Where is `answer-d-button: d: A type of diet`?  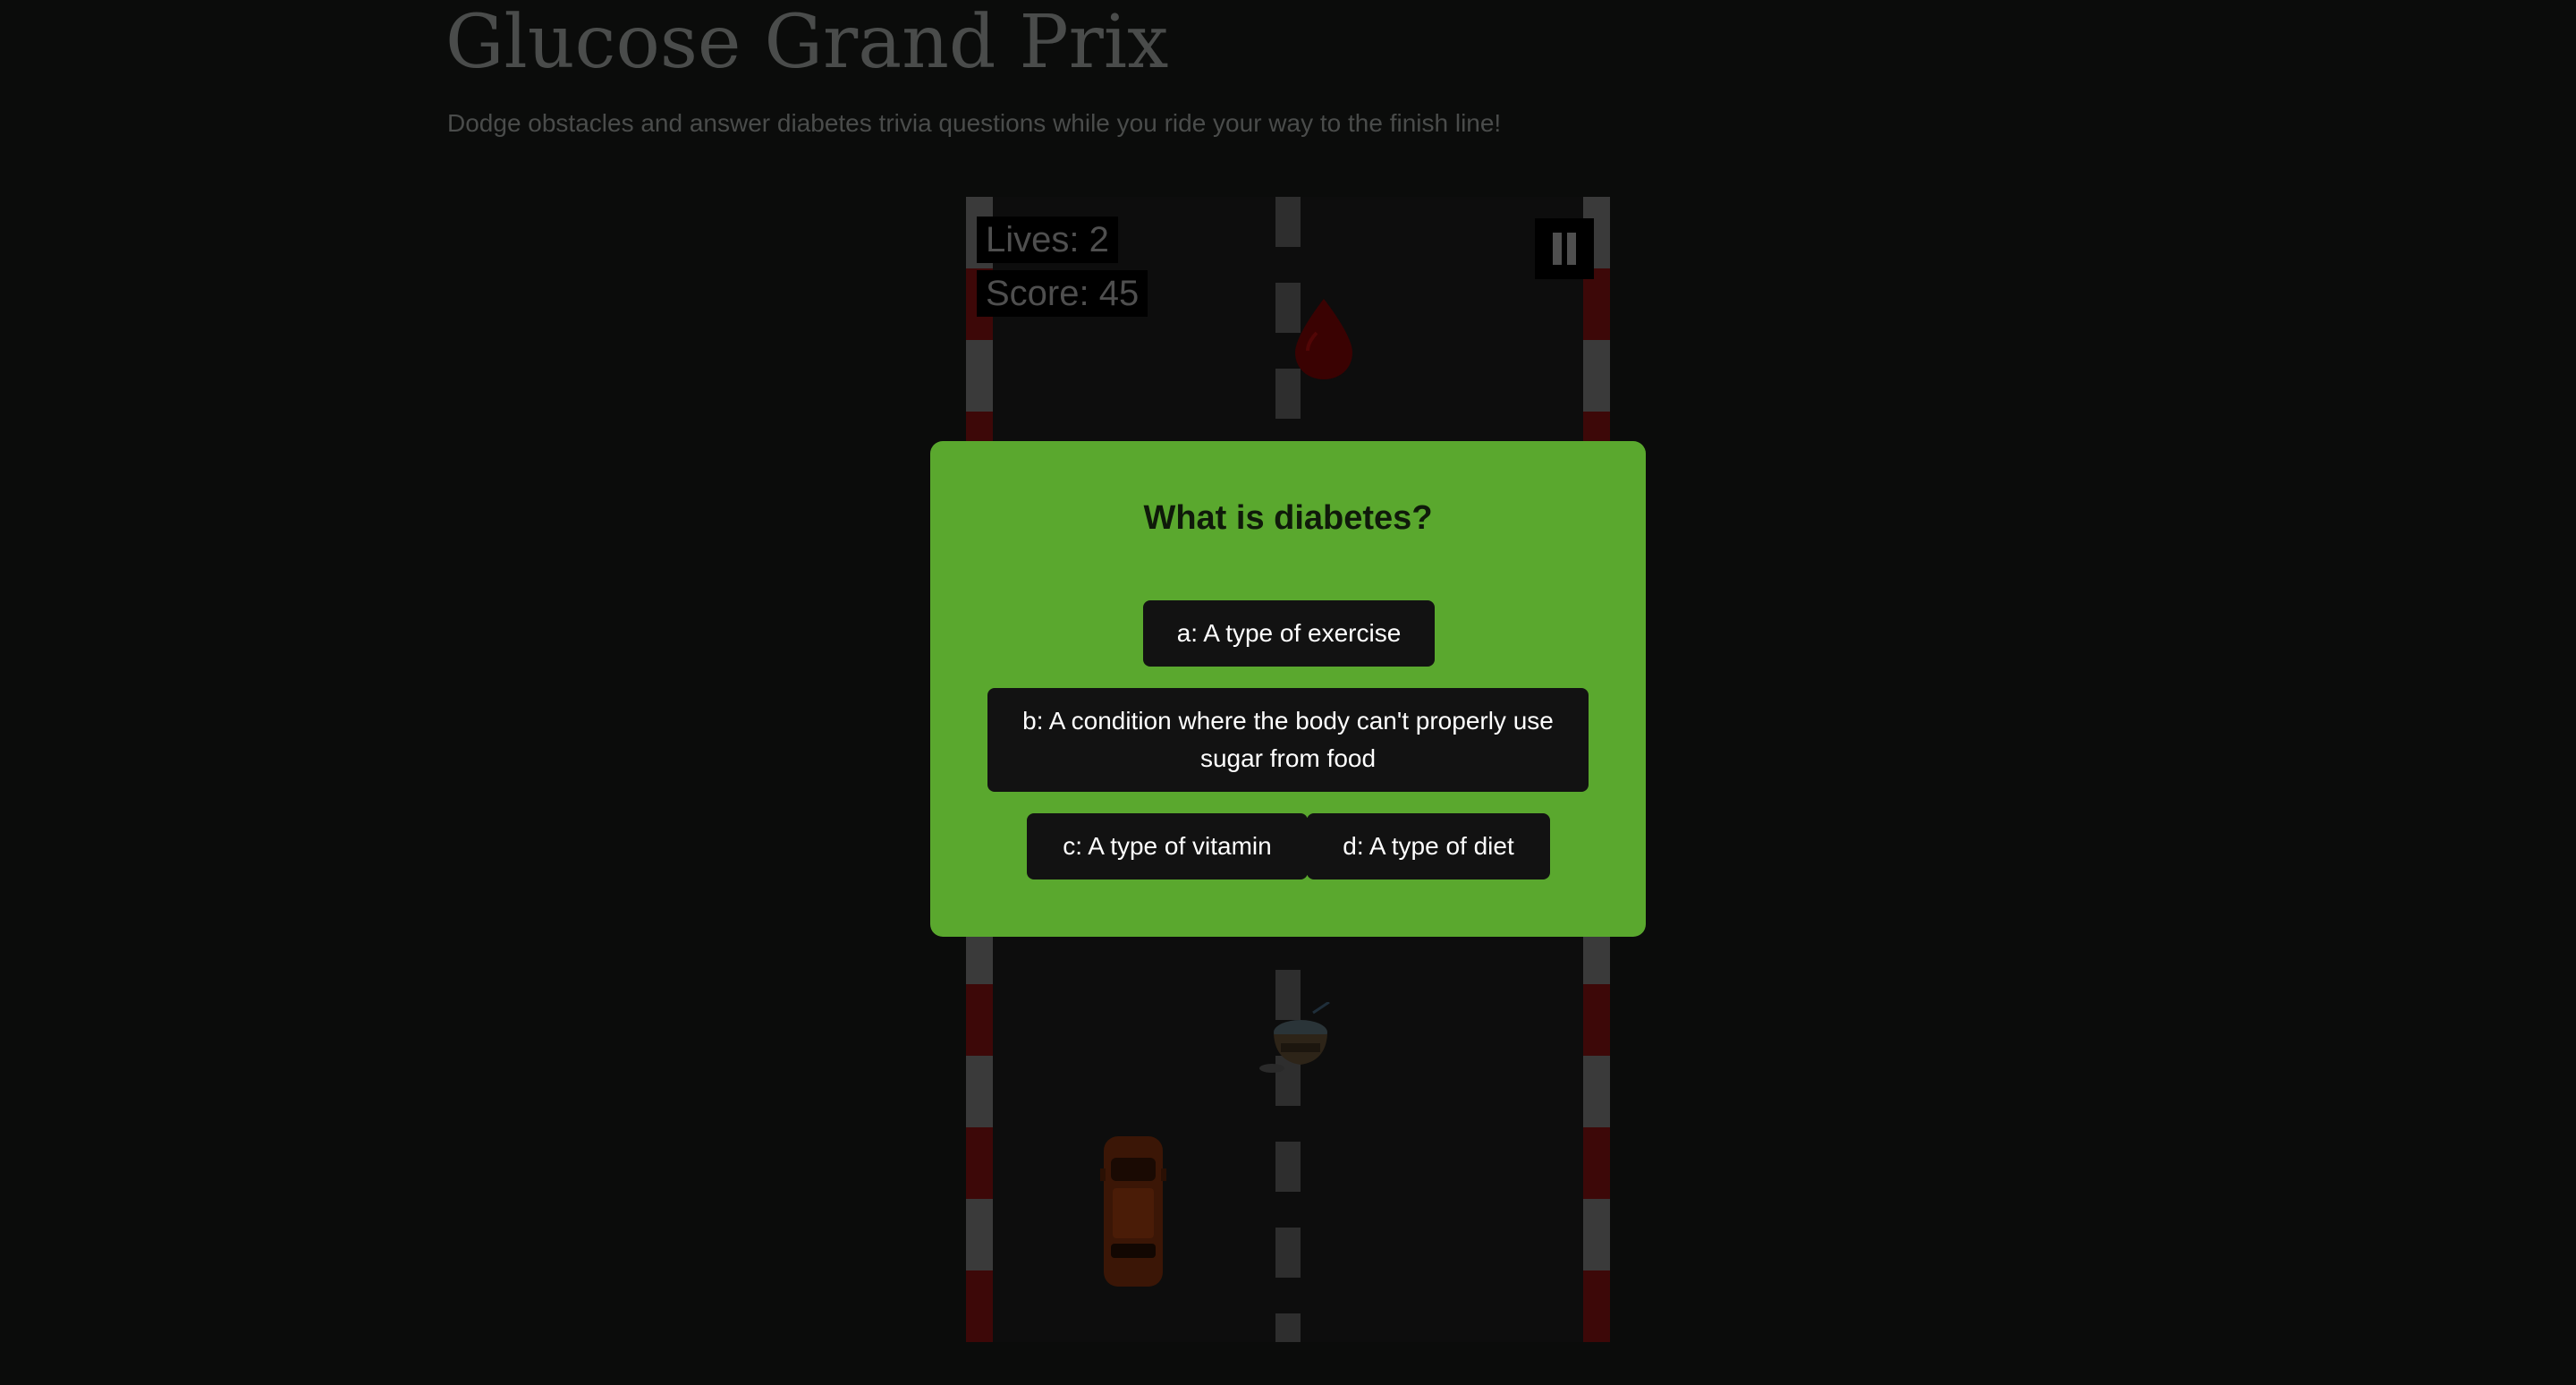 answer-d-button: d: A type of diet is located at coordinates (1428, 846).